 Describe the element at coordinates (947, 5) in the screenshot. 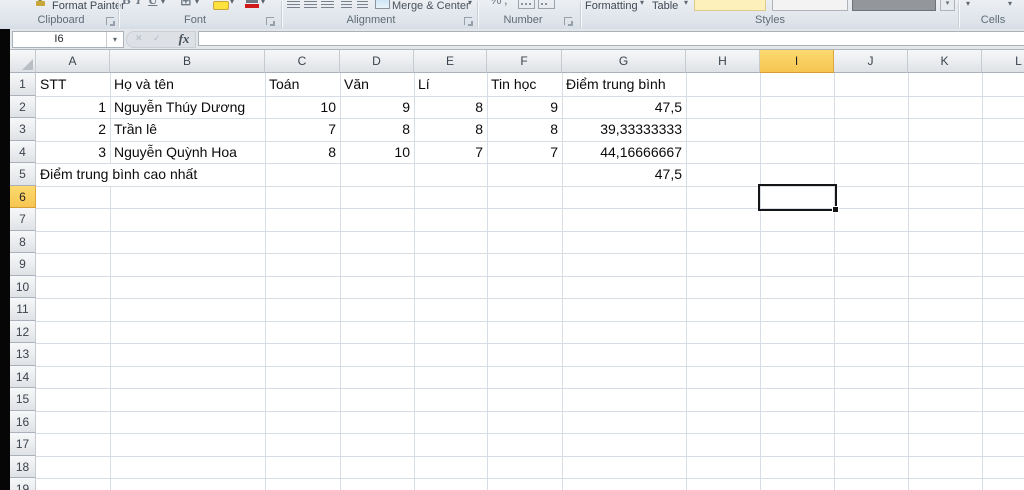

I see `styles-gallery-scroll-icon: ▾` at that location.